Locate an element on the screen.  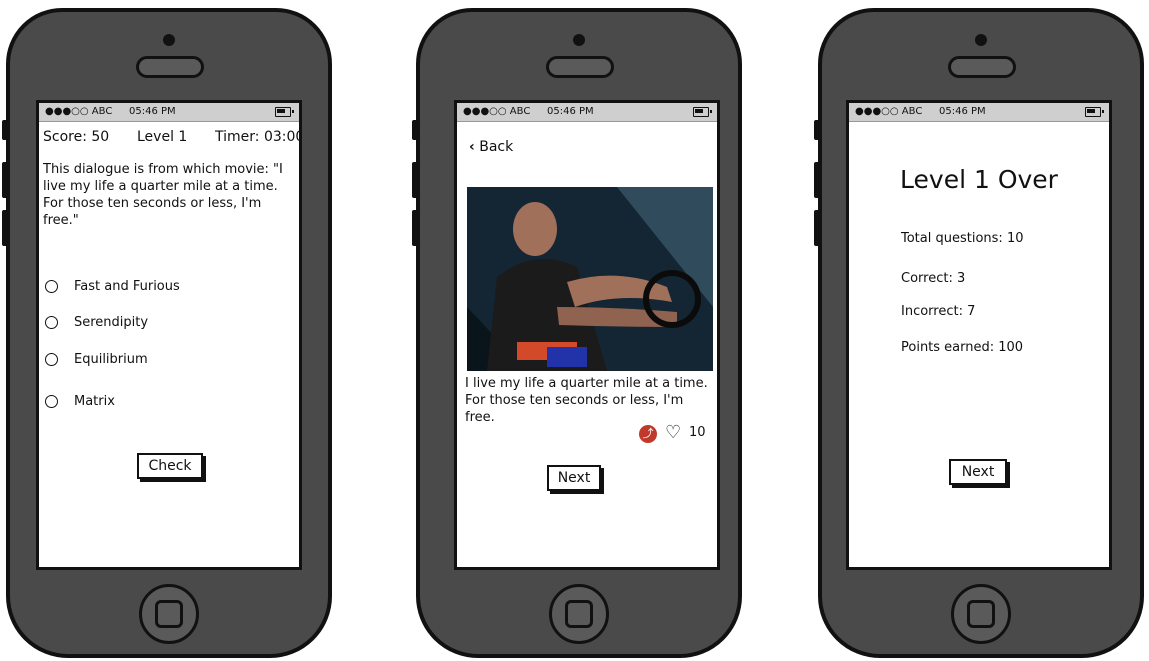
option-label: Matrix is located at coordinates (94, 401).